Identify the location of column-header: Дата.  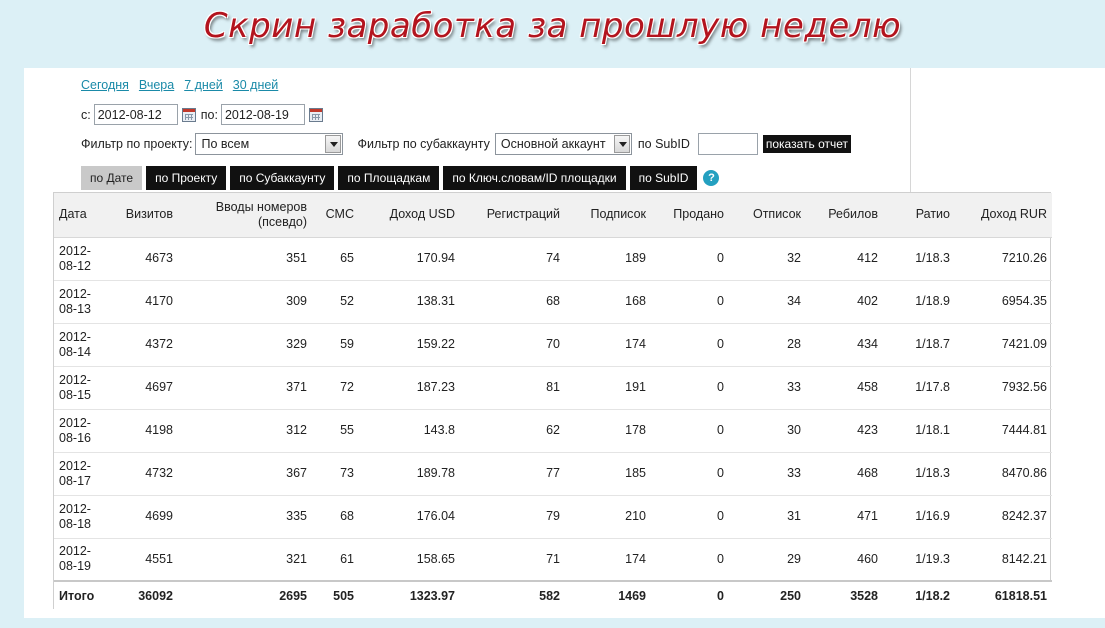
(83, 215).